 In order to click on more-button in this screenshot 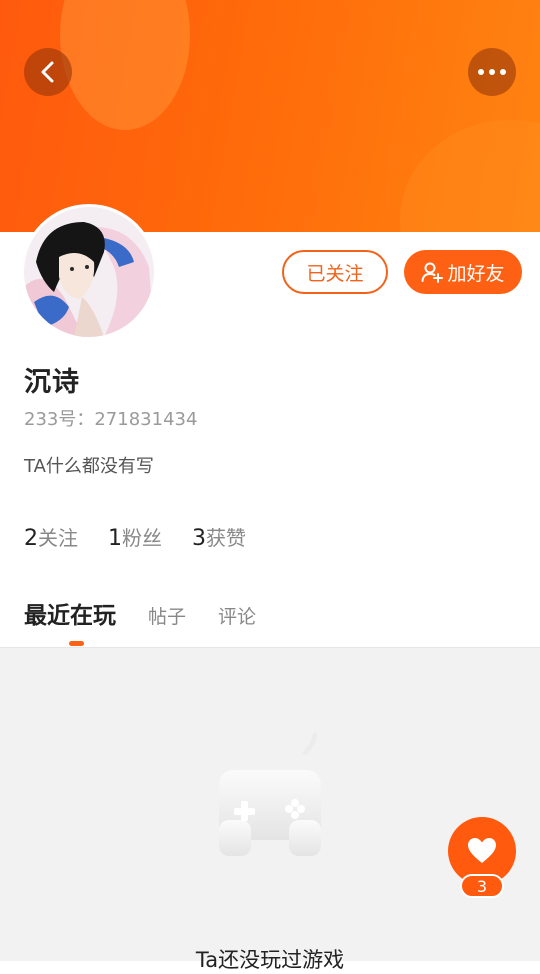, I will do `click(492, 72)`.